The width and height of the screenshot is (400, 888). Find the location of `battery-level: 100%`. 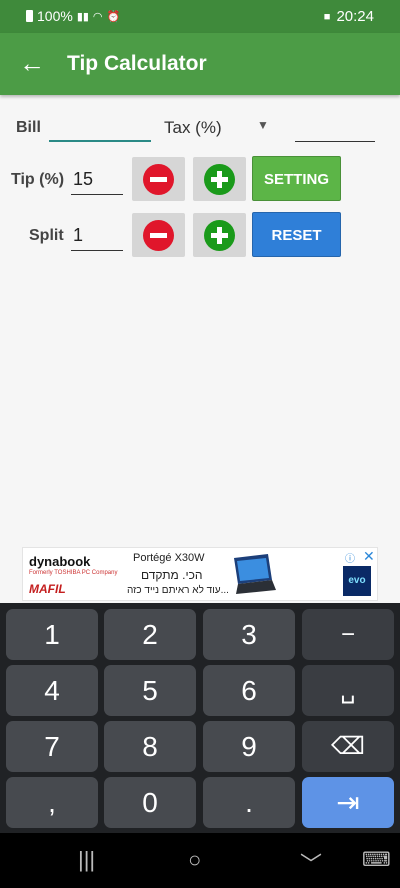

battery-level: 100% is located at coordinates (55, 16).